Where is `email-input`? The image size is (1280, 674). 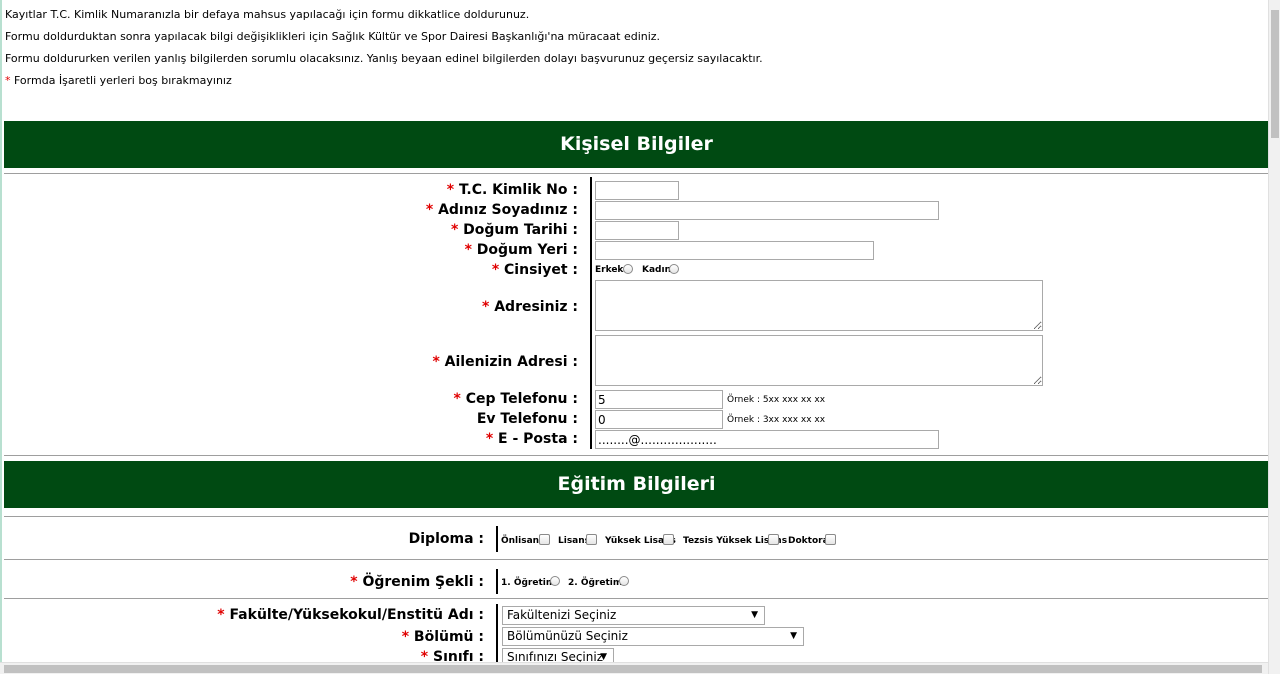 email-input is located at coordinates (767, 439).